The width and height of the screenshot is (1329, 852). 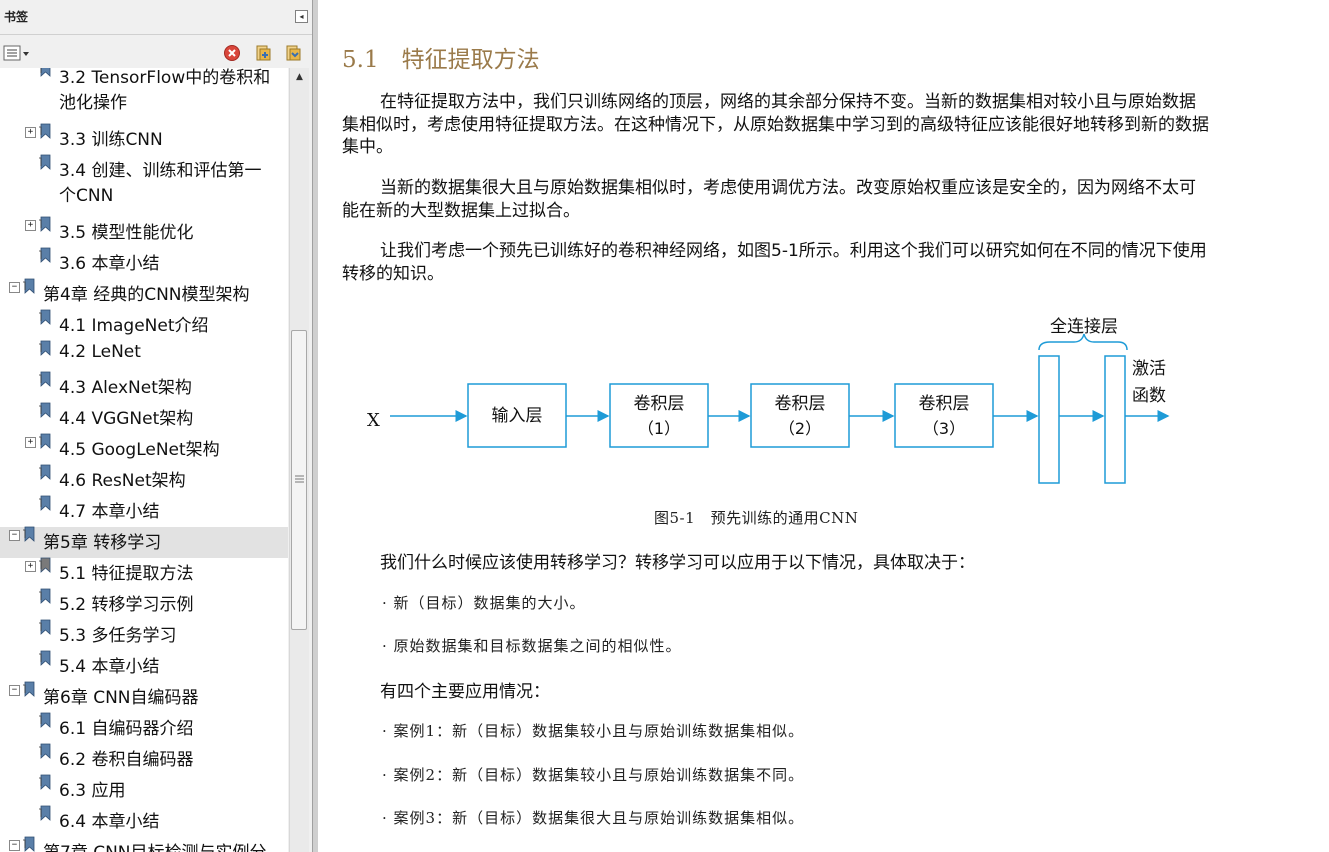 I want to click on bookmark-item: 4.2 LeNet, so click(x=144, y=356).